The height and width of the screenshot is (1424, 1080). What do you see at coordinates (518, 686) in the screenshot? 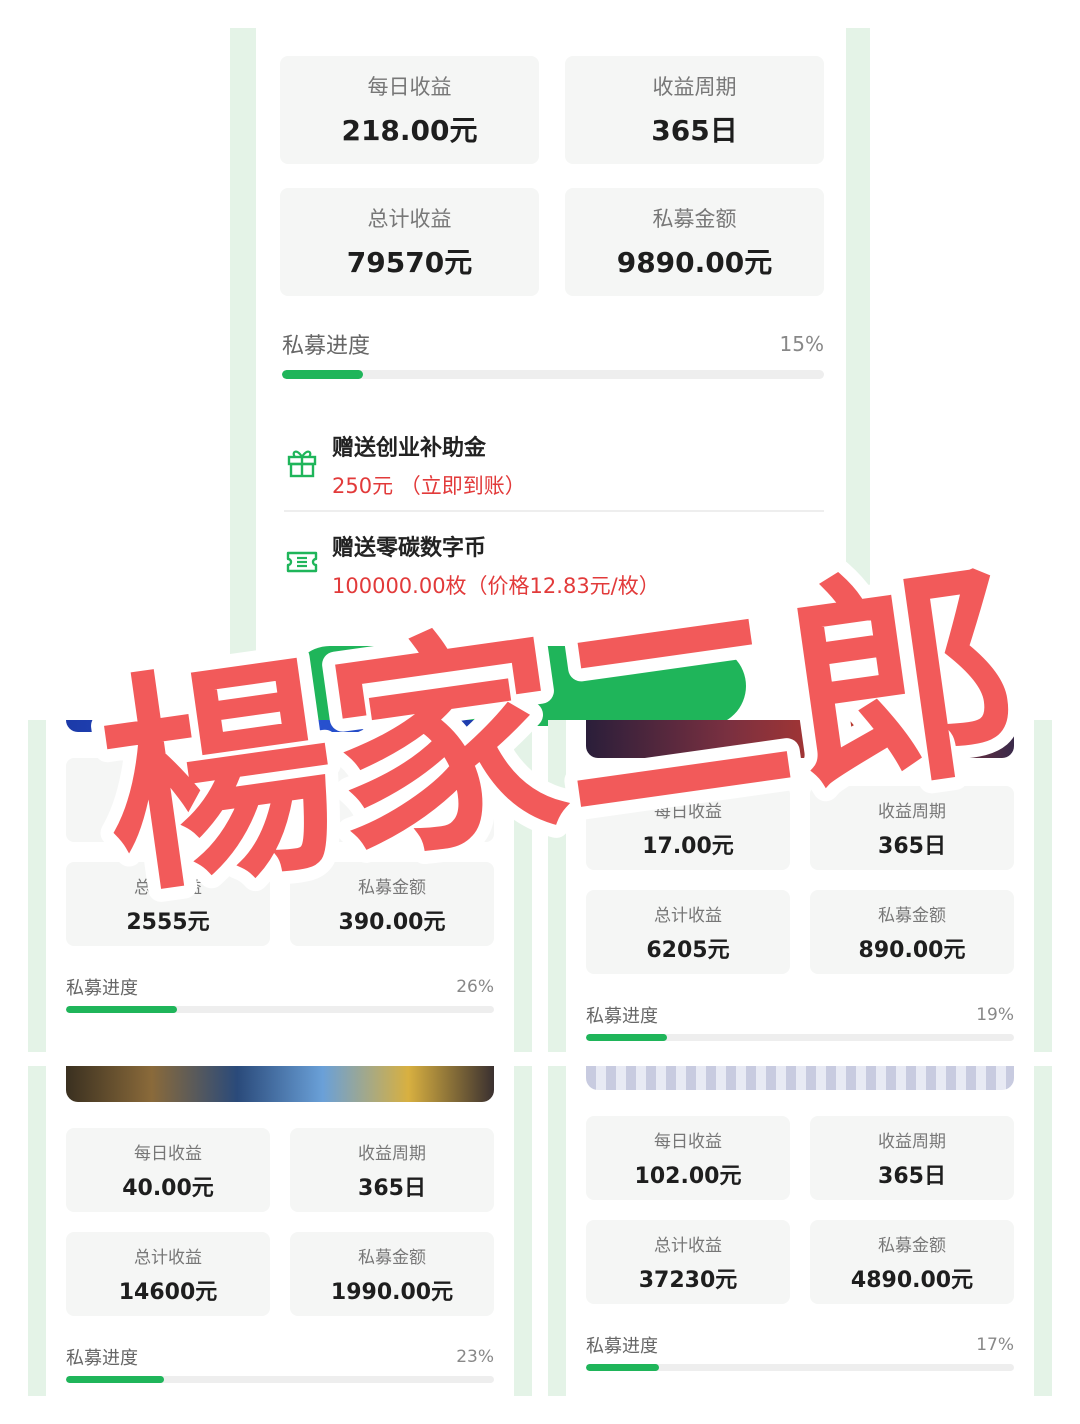
I see `primary-action-button` at bounding box center [518, 686].